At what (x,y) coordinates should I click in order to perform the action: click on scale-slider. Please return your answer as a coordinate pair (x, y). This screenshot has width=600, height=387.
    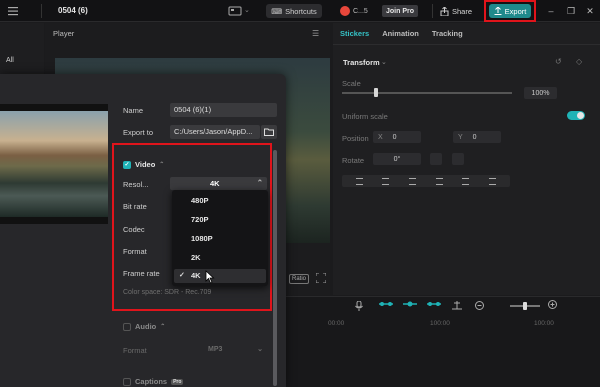
    Looking at the image, I should click on (427, 93).